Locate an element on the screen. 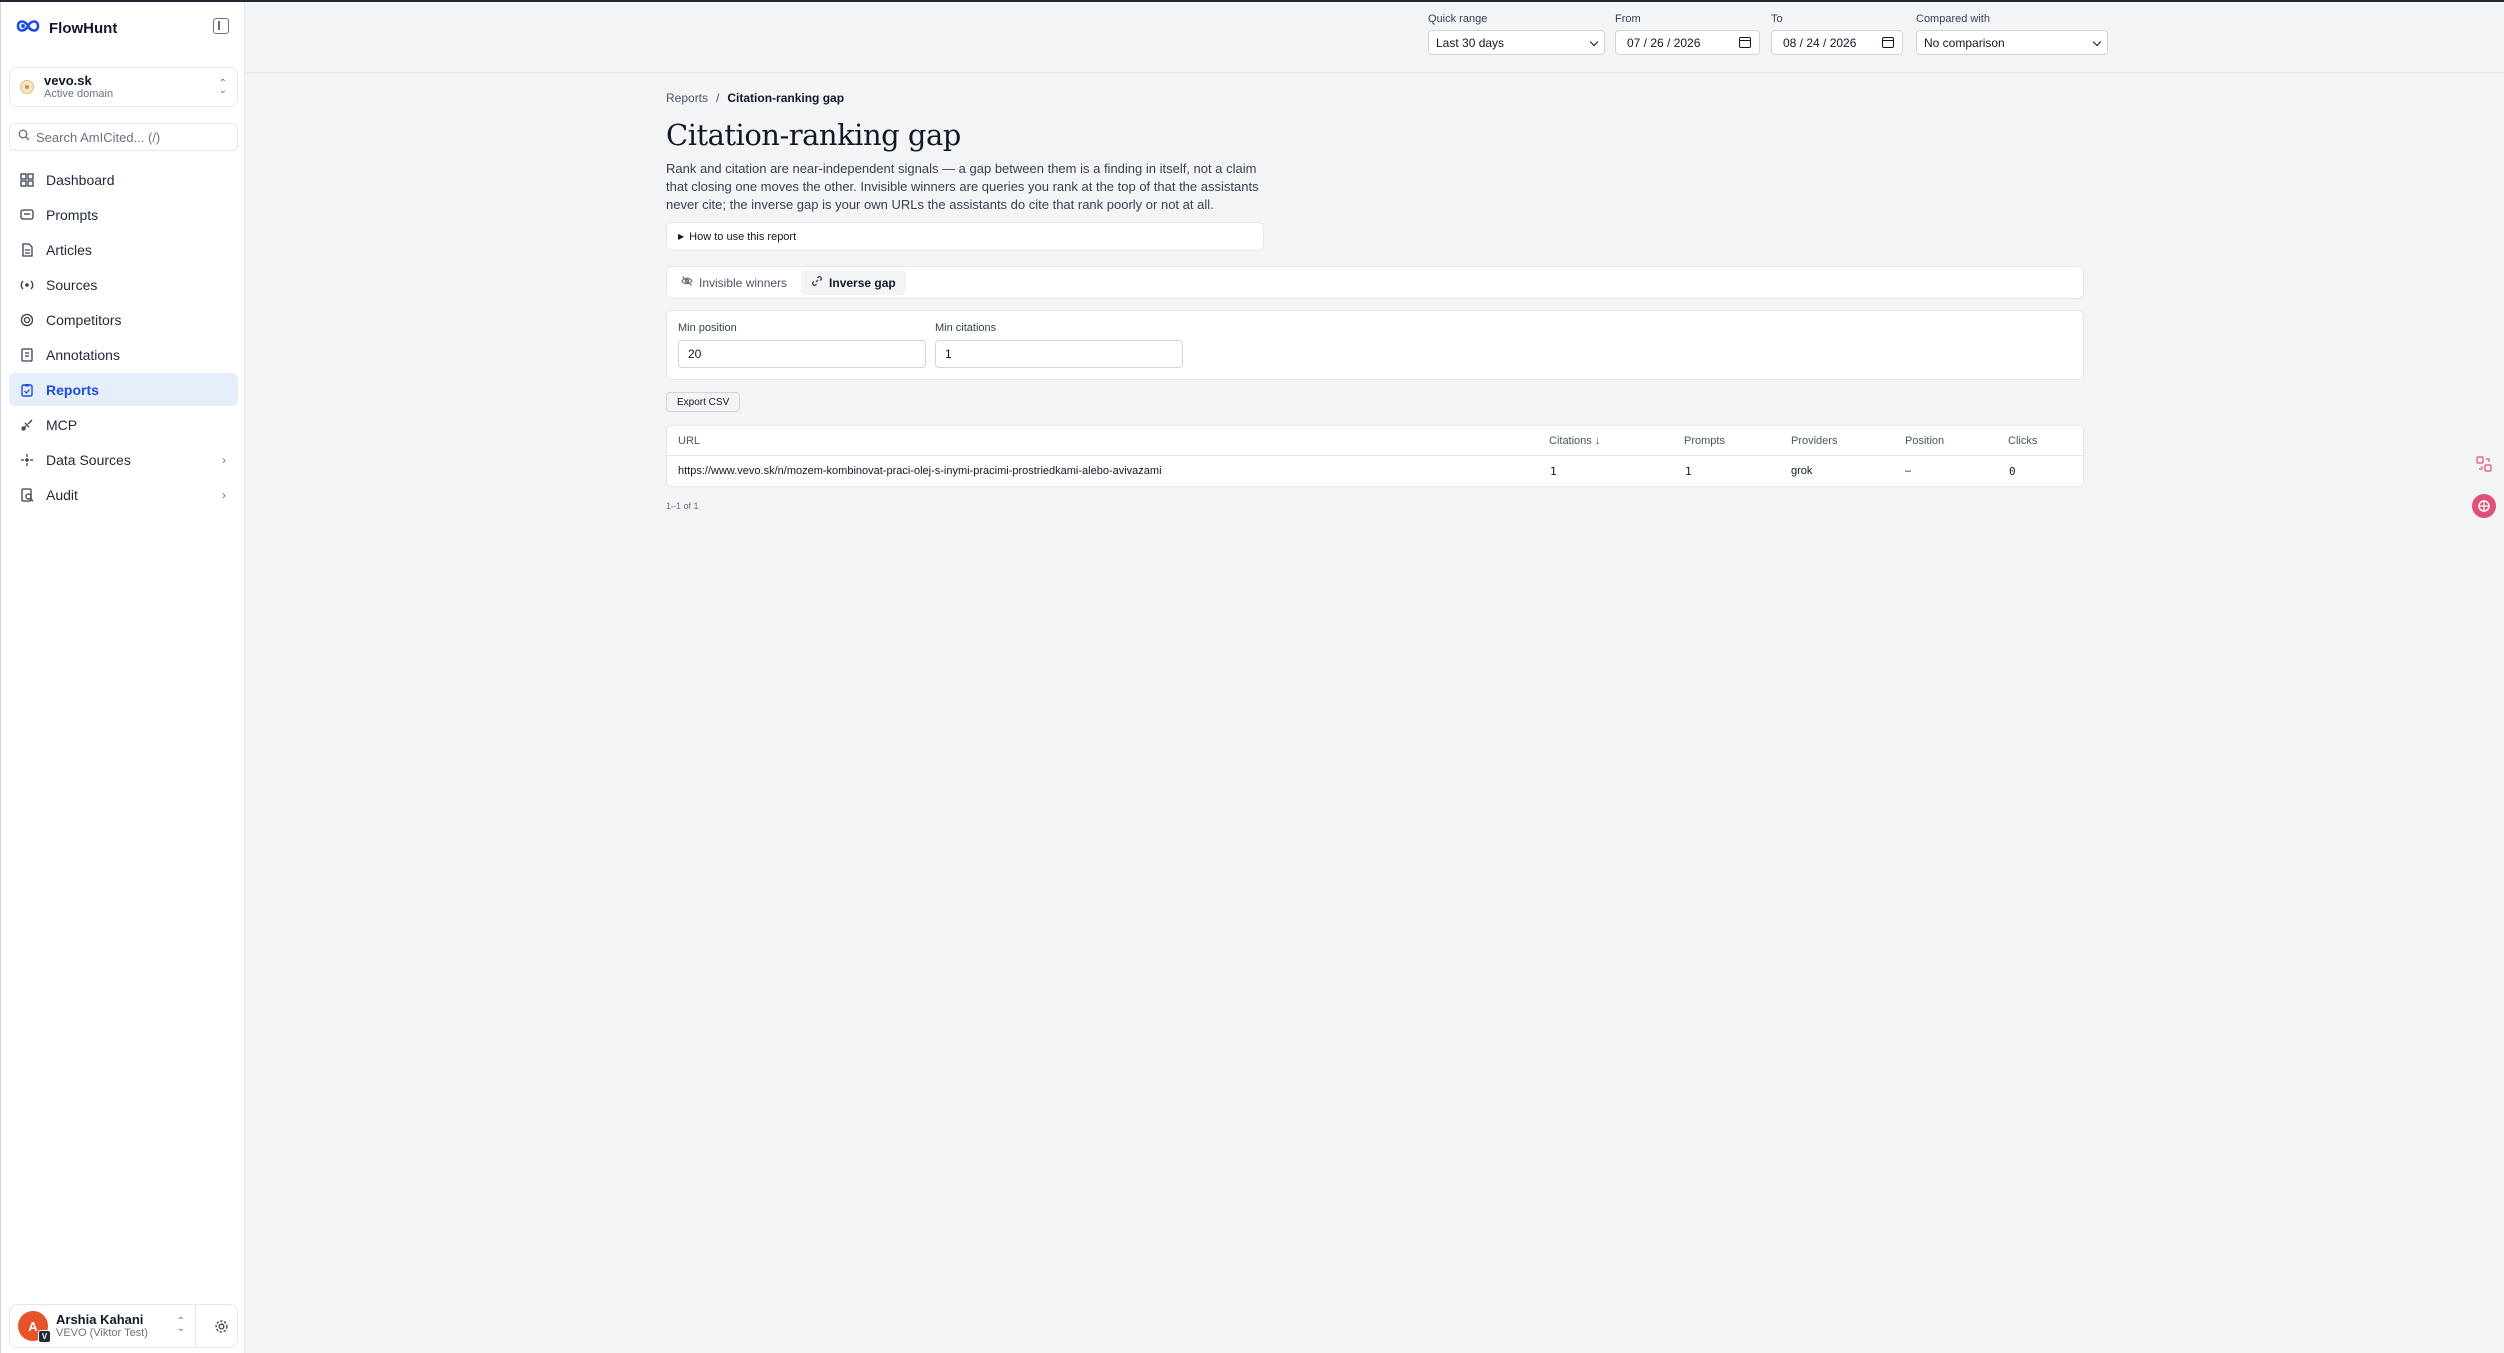  search-icon is located at coordinates (24, 137).